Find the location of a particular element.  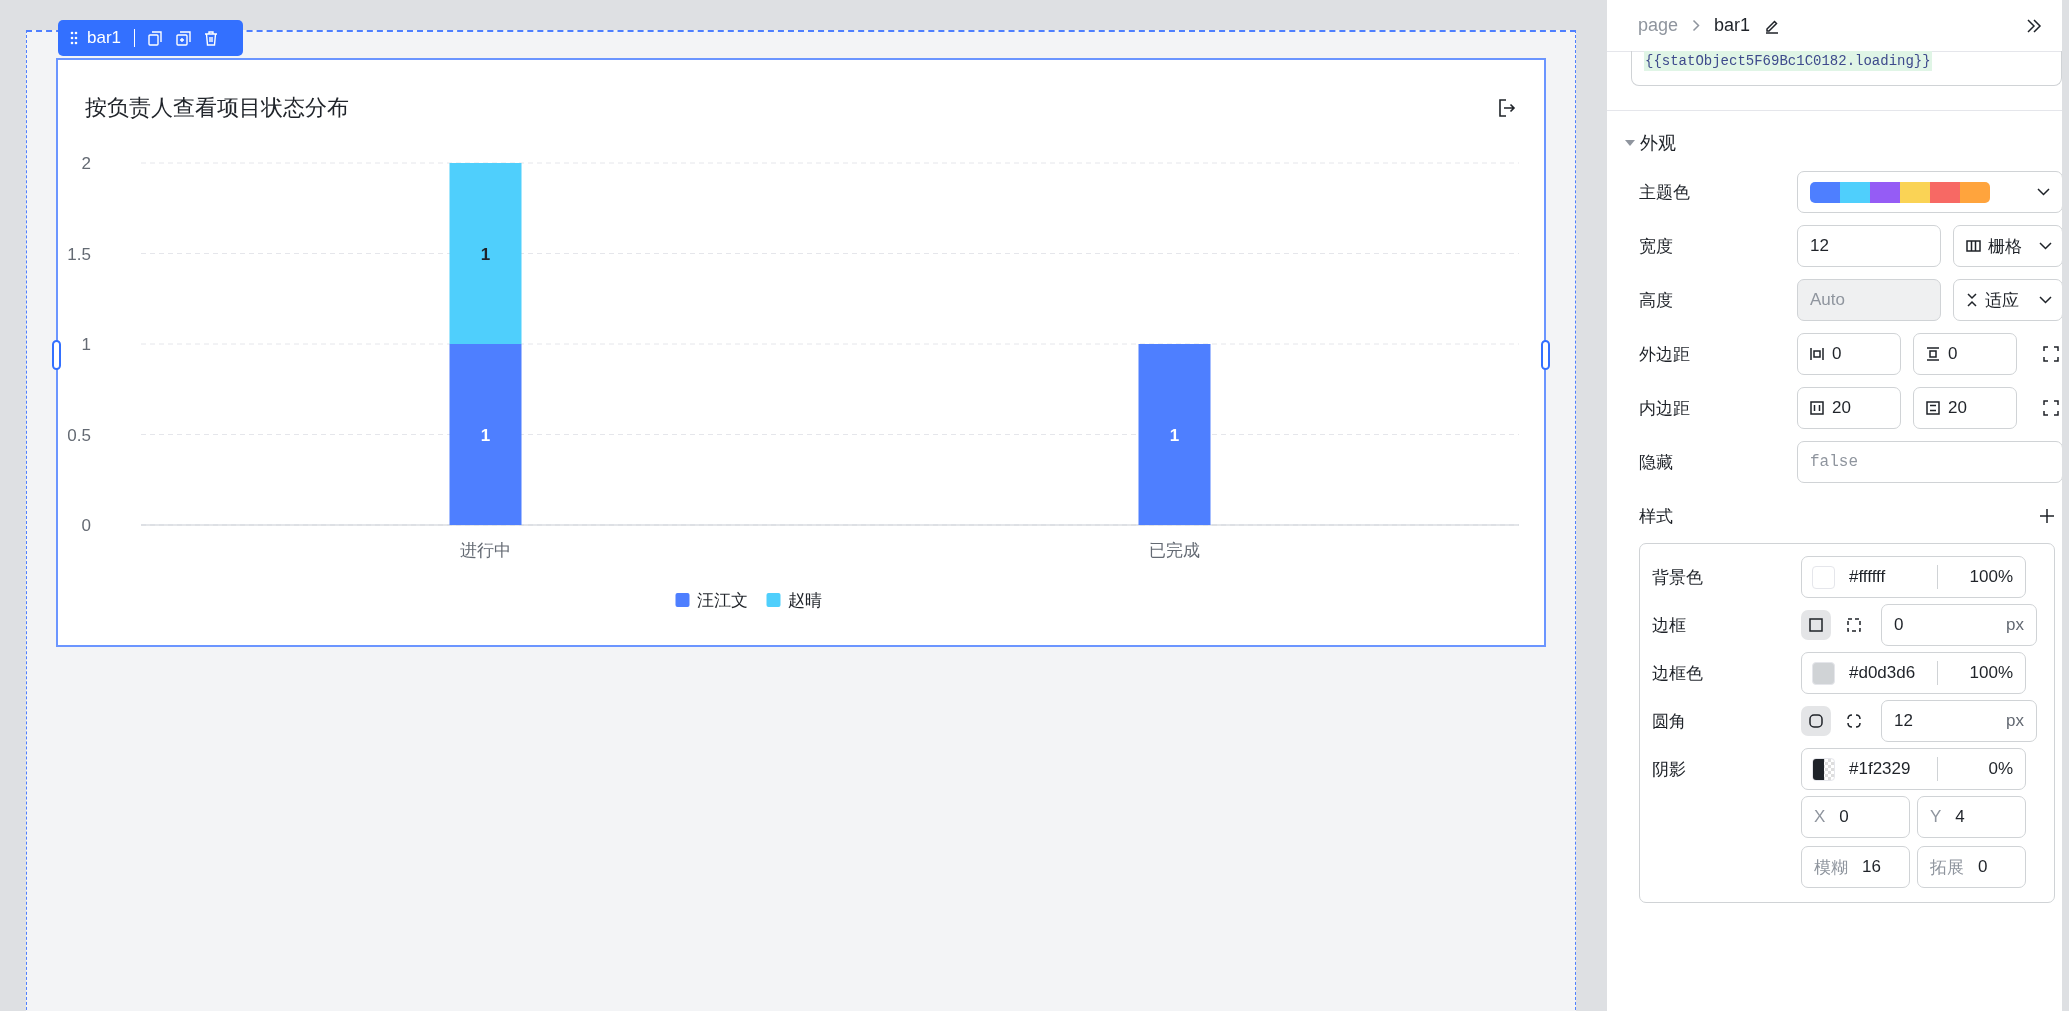

rounded-square-icon is located at coordinates (1816, 721).